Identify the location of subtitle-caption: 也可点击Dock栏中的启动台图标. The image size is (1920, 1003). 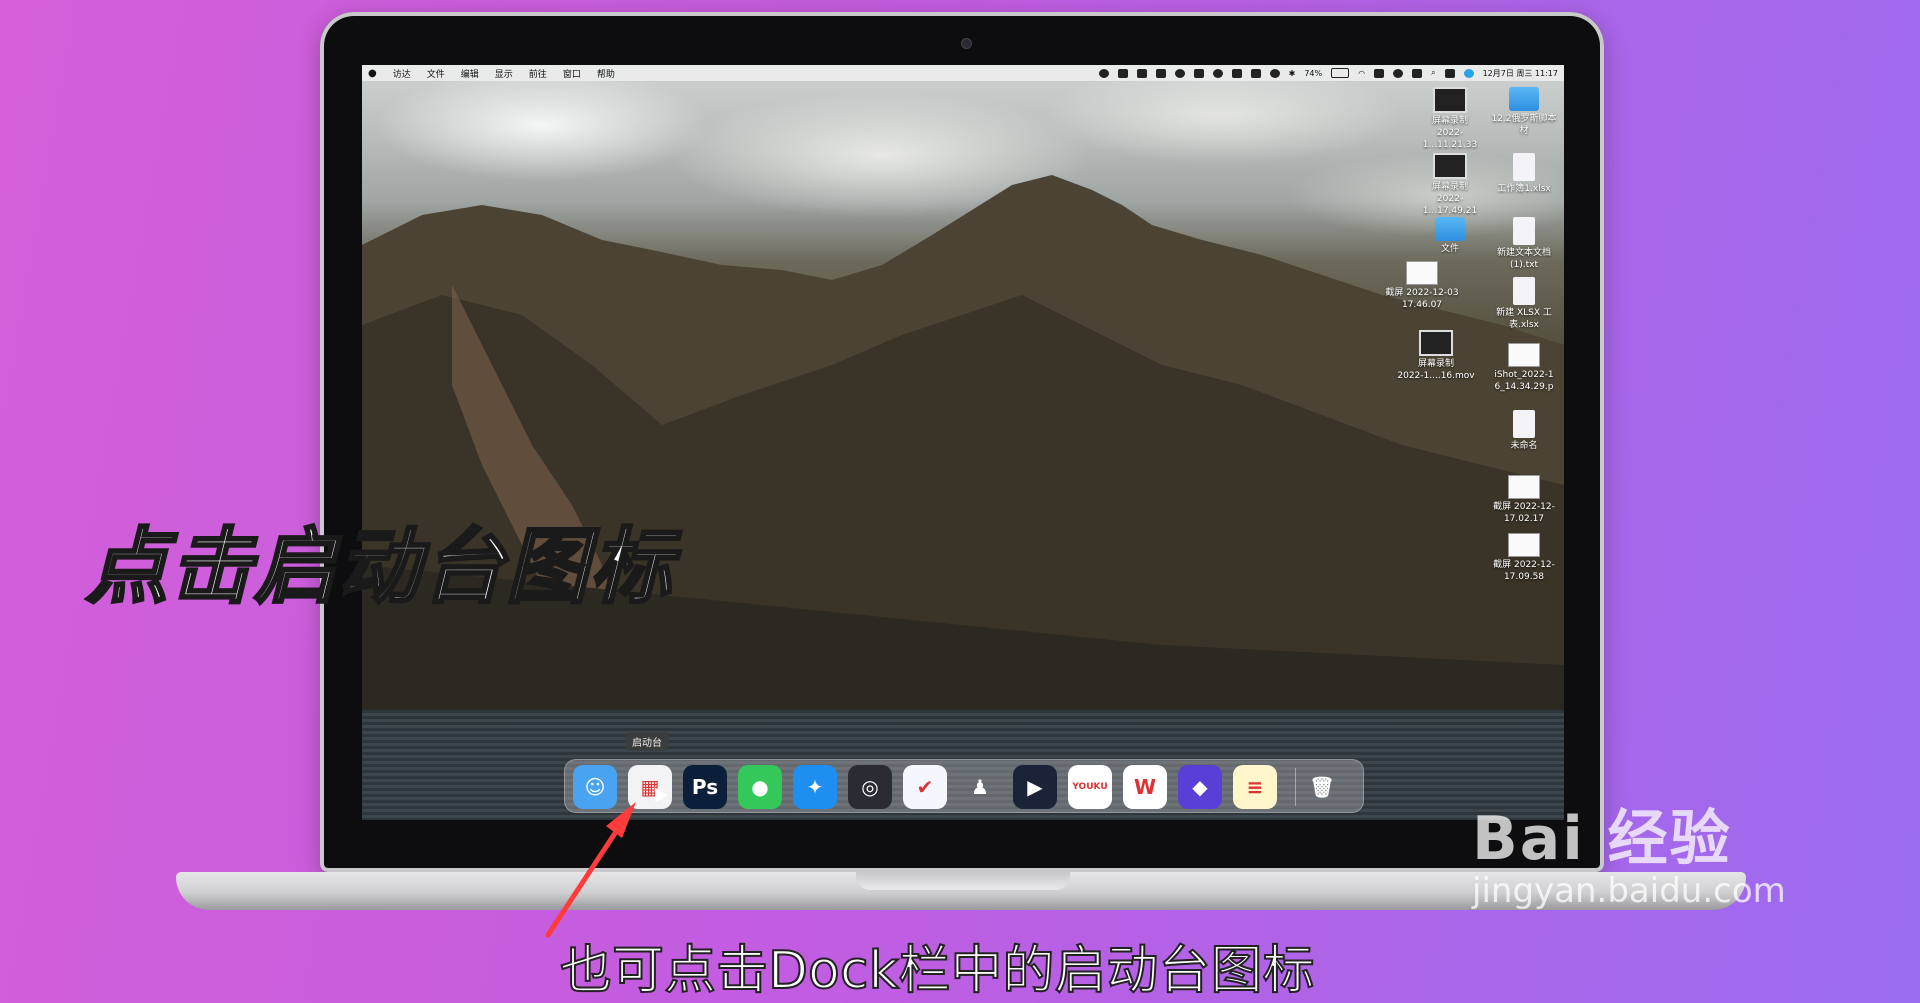
(937, 971).